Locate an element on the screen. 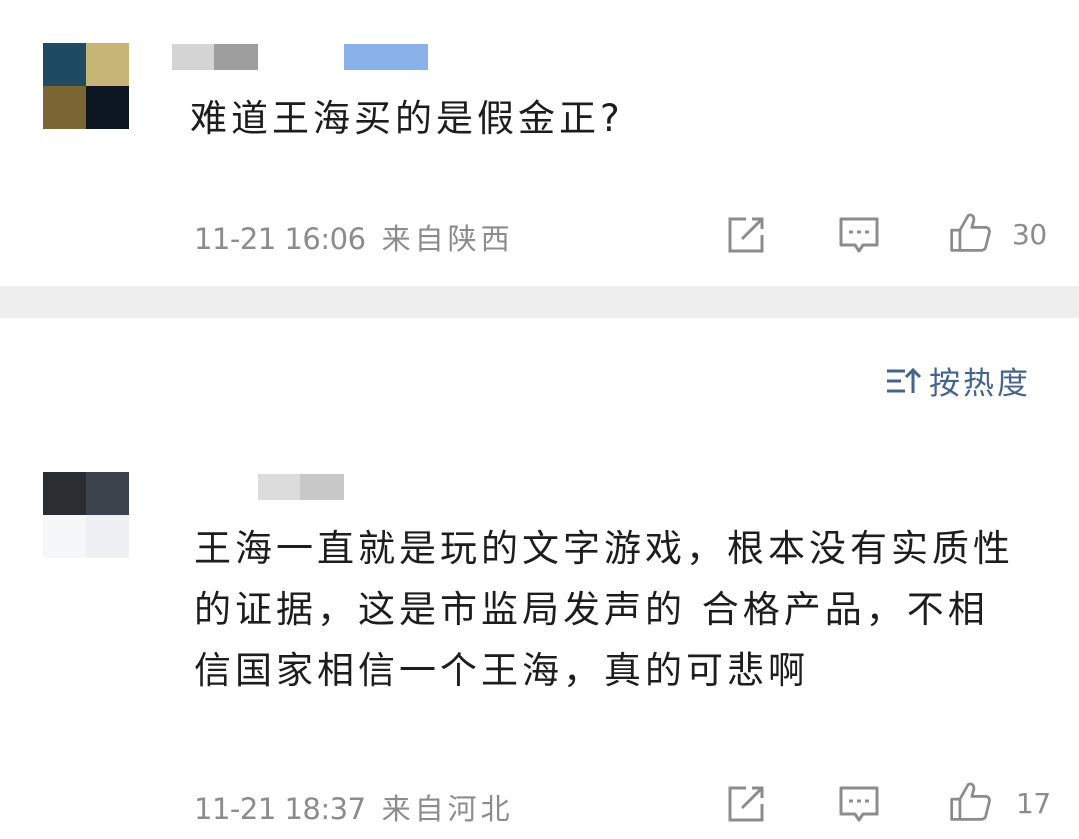 The image size is (1079, 839). comment-location: 来自陕西 is located at coordinates (447, 239).